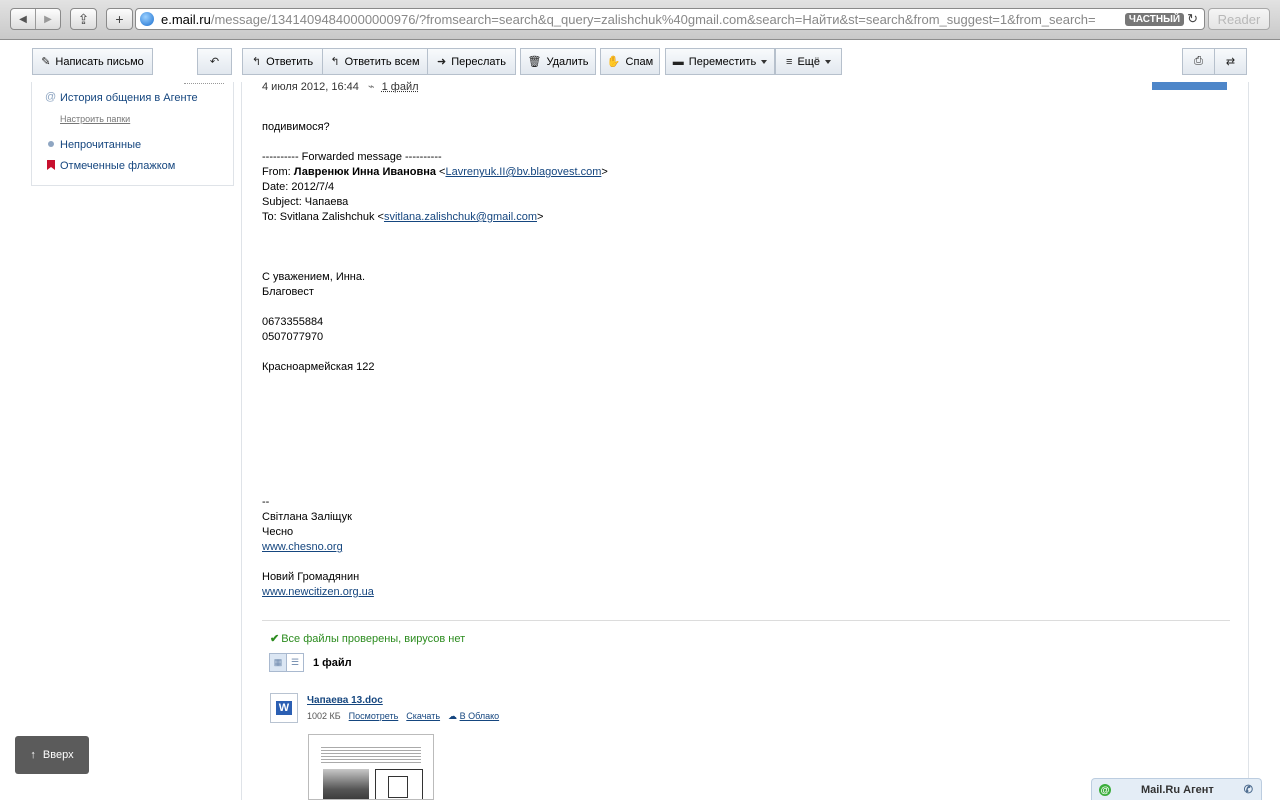 This screenshot has width=1280, height=800. I want to click on agent-bar: @ Mail.Ru Агент ✆, so click(1176, 789).